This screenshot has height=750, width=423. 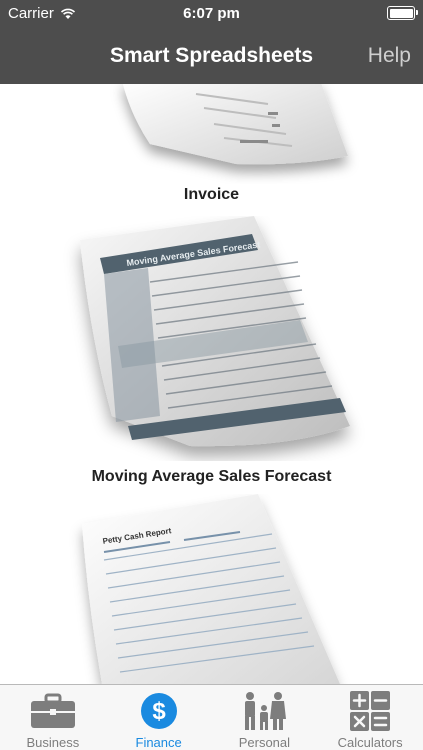 I want to click on template-label: Invoice, so click(x=211, y=194).